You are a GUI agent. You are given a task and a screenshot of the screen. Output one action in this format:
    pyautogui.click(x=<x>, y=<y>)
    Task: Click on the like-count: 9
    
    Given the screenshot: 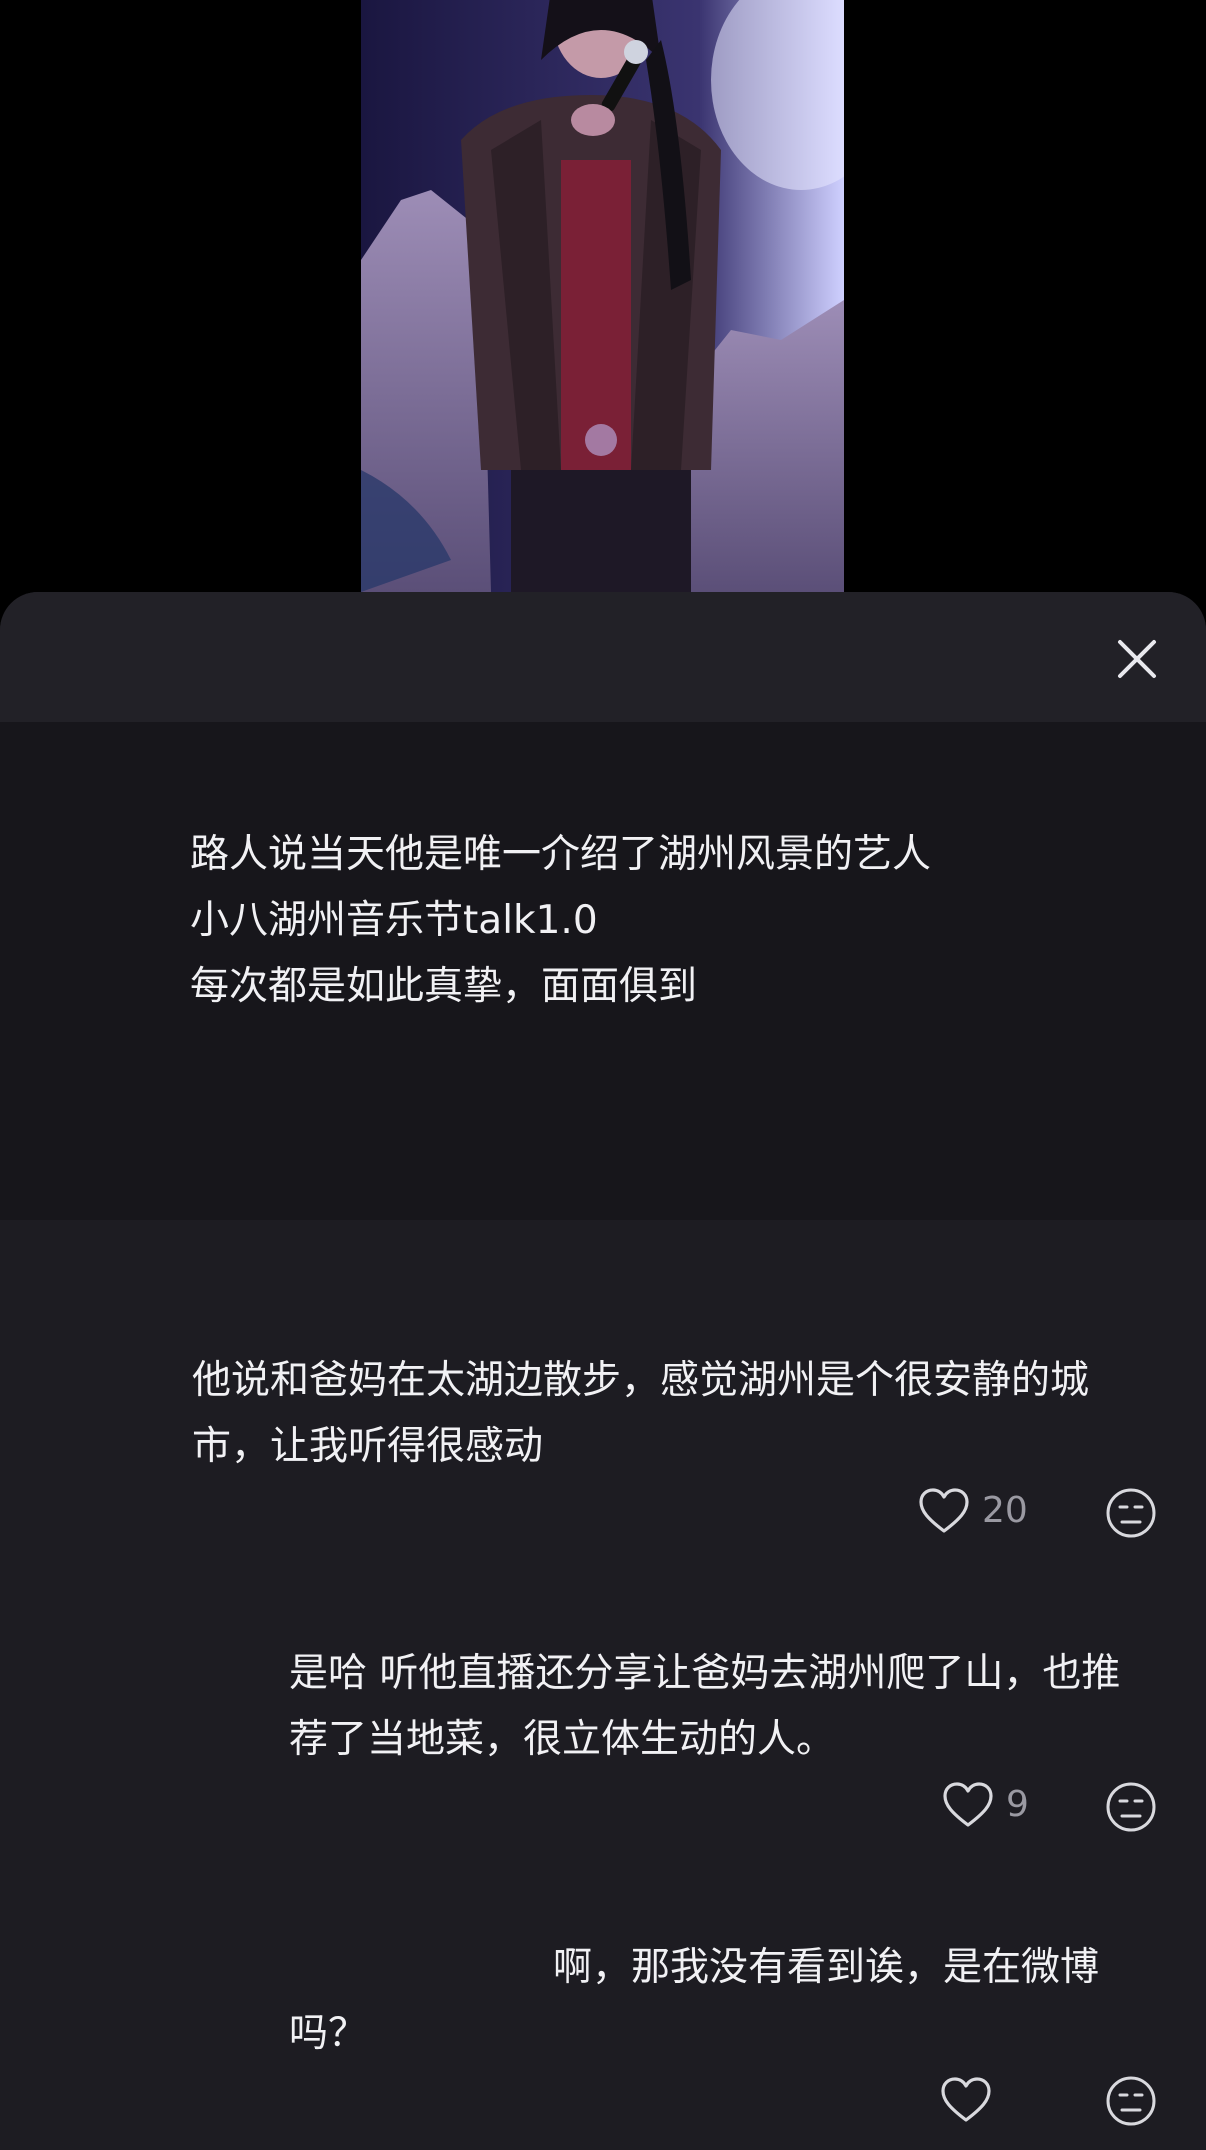 What is the action you would take?
    pyautogui.click(x=1017, y=1804)
    